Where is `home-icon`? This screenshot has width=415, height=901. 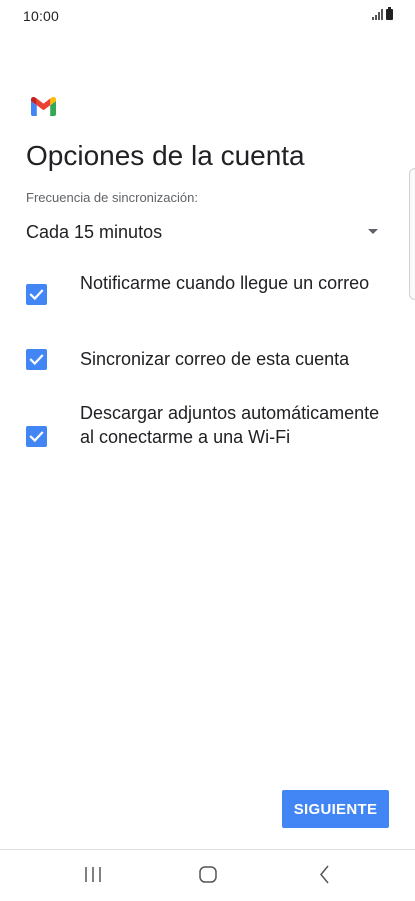
home-icon is located at coordinates (208, 874).